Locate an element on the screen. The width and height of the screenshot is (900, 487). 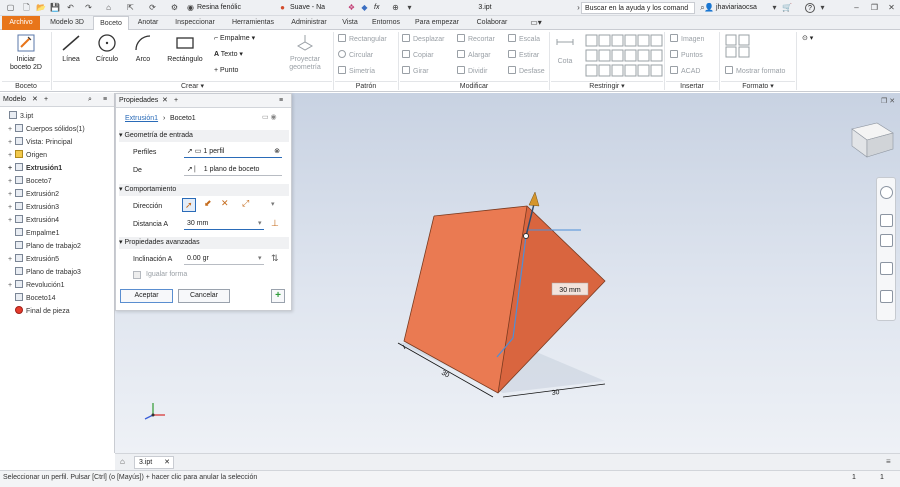
distance-input: 30 mm is located at coordinates (224, 224).